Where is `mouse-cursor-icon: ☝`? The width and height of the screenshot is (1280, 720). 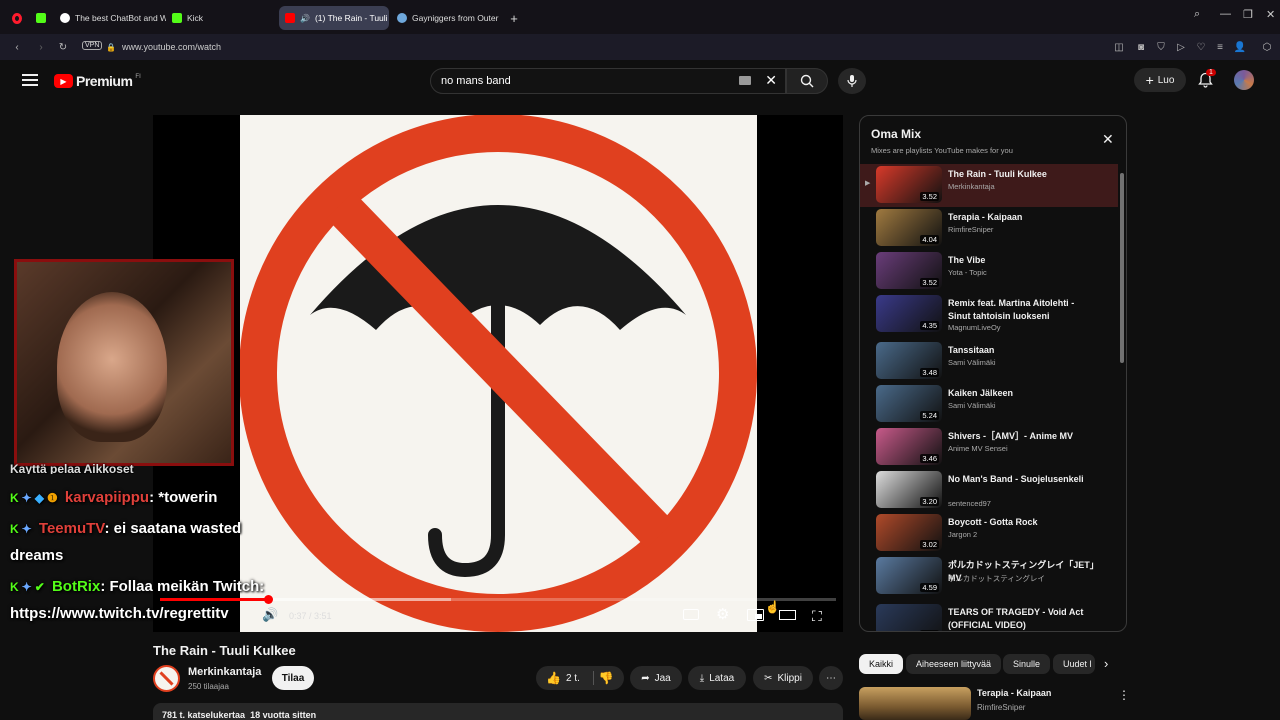
mouse-cursor-icon: ☝ is located at coordinates (772, 607).